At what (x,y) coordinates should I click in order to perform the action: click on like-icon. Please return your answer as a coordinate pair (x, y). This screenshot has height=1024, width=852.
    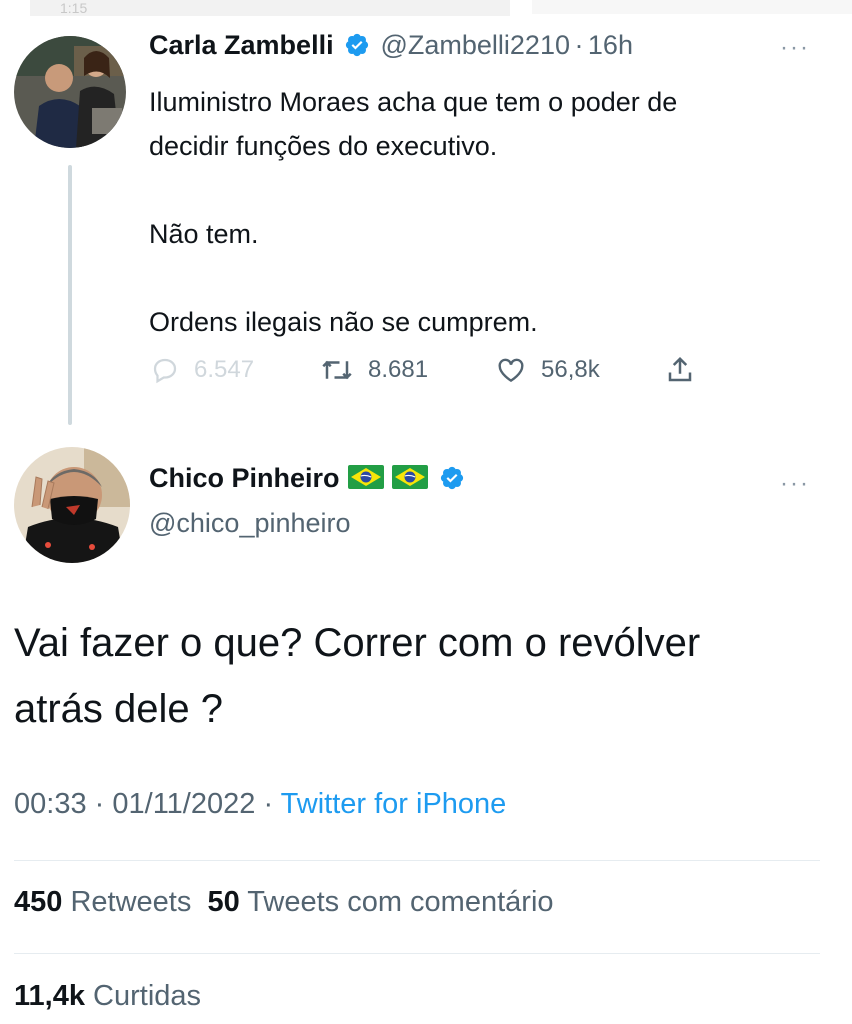
    Looking at the image, I should click on (511, 370).